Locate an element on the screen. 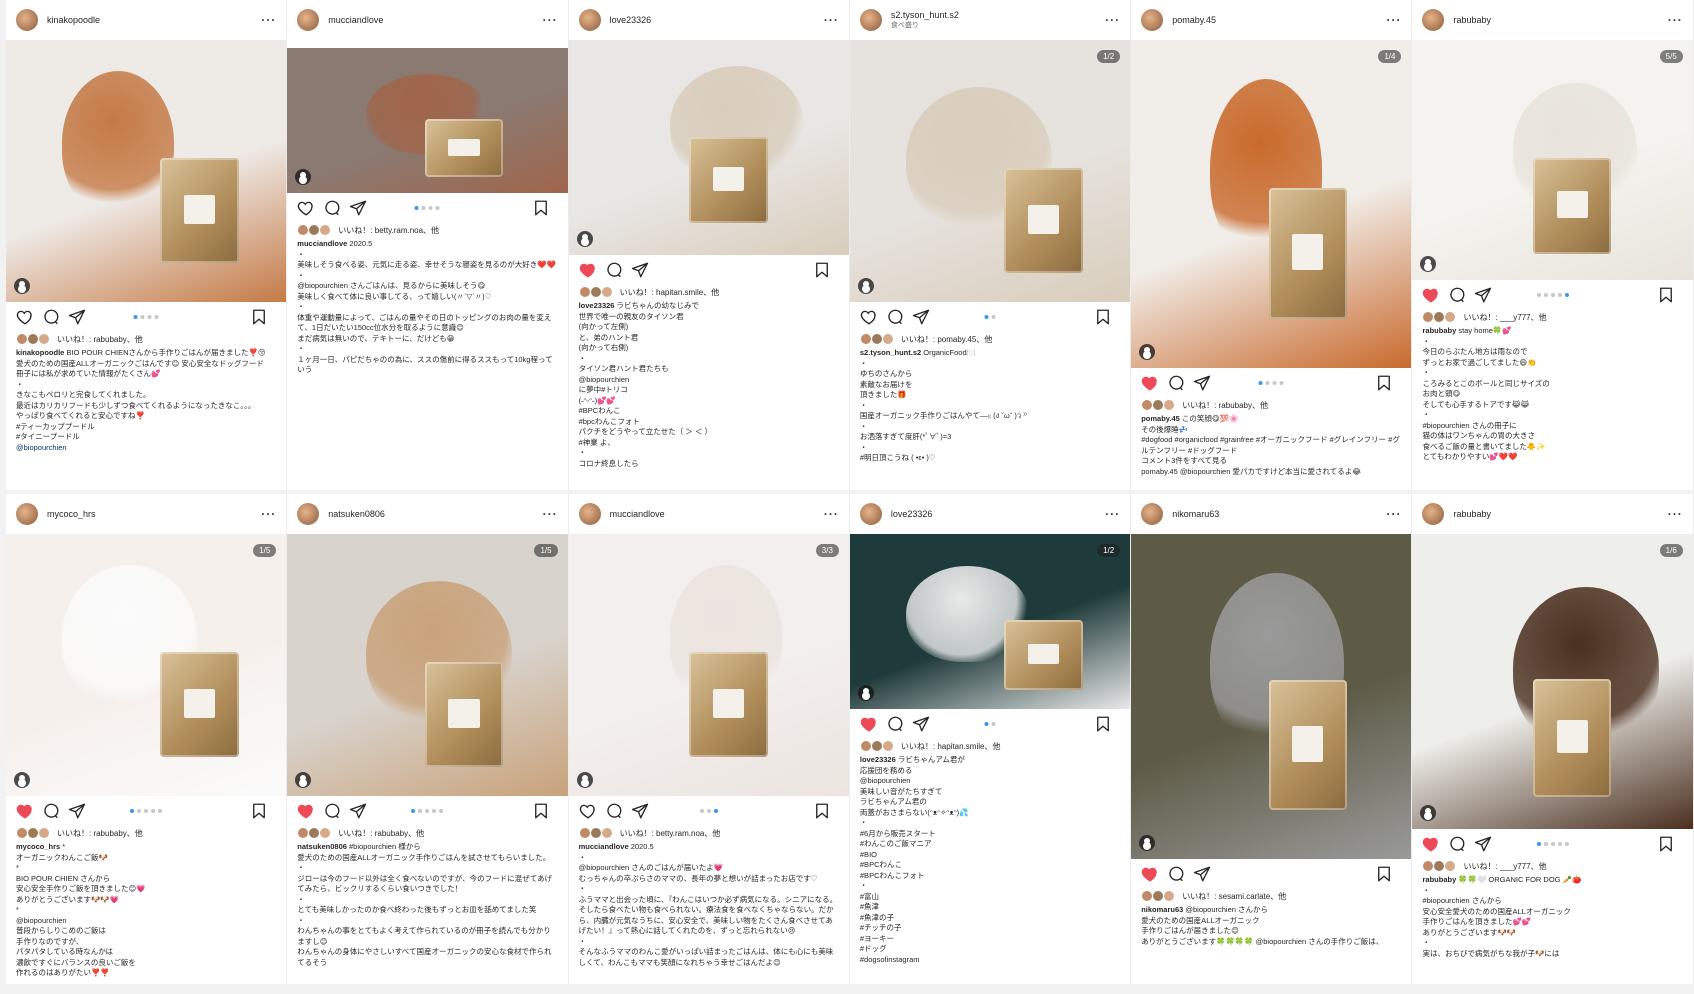  post-username: nikomaru63 is located at coordinates (1279, 514).